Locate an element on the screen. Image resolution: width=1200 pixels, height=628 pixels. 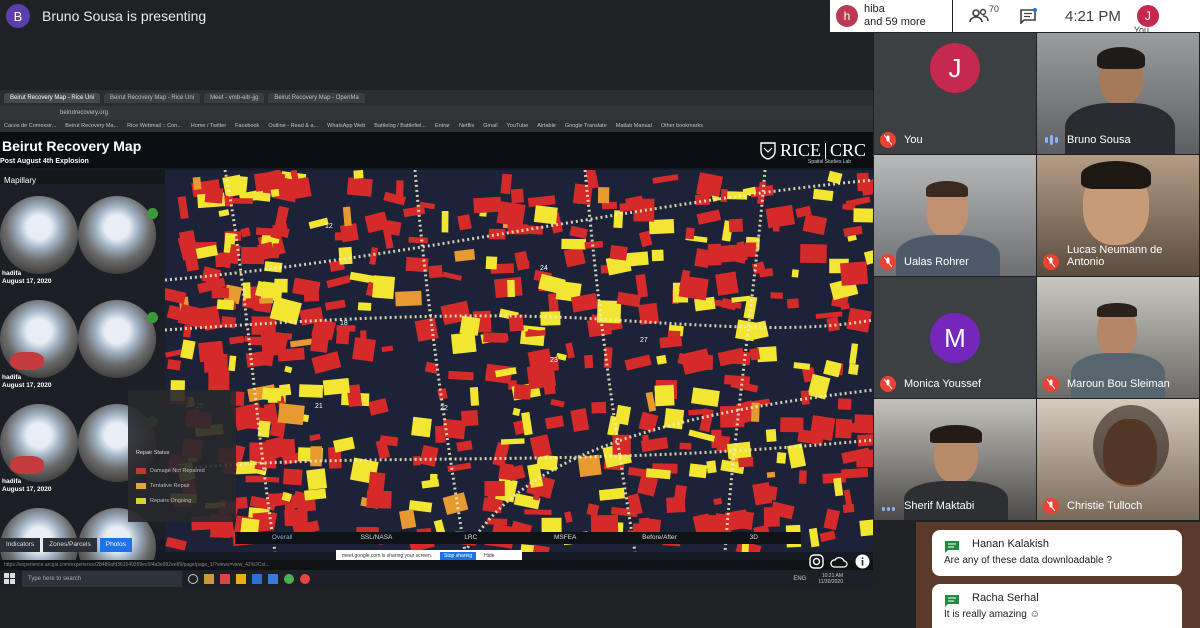
bookmark: Airtable is located at coordinates (546, 126).